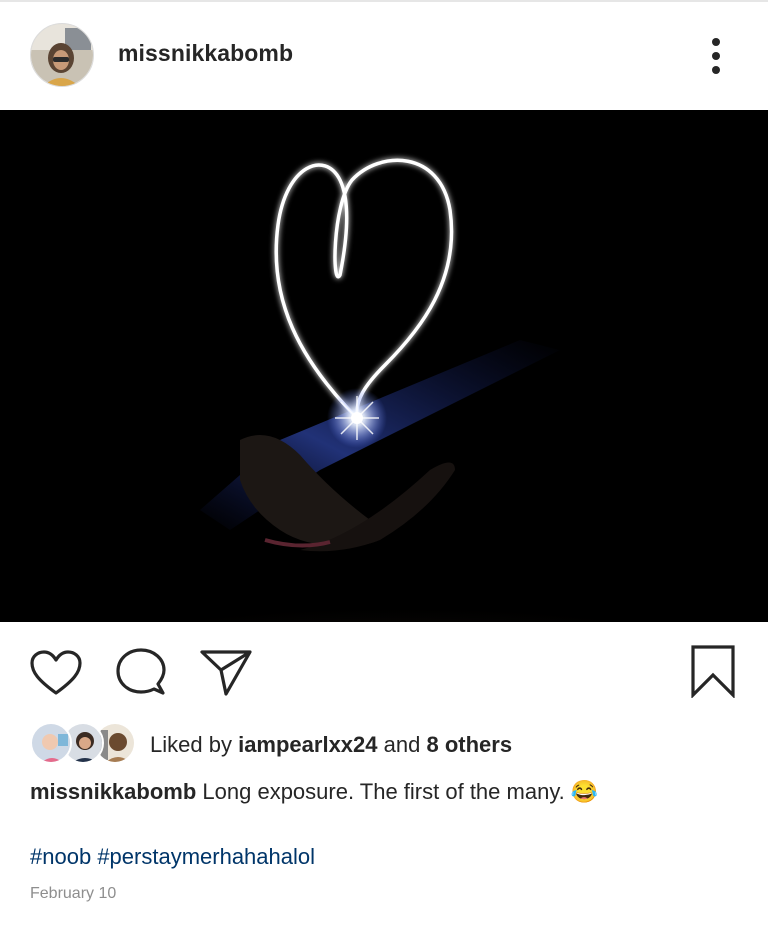  What do you see at coordinates (402, 744) in the screenshot?
I see `likes-and: and` at bounding box center [402, 744].